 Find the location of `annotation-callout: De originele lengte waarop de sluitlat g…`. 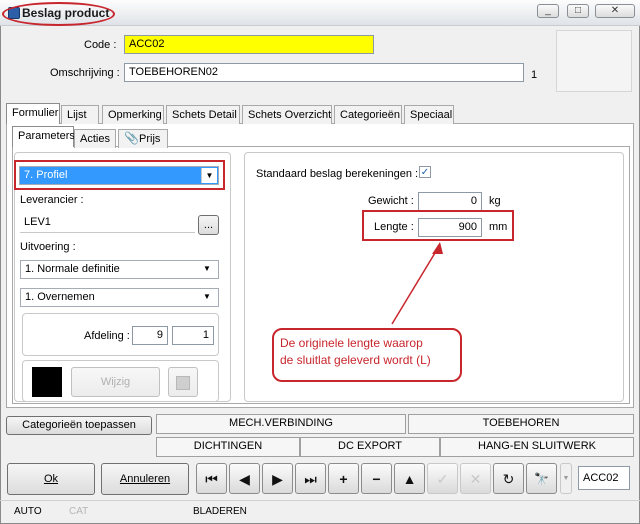

annotation-callout: De originele lengte waarop de sluitlat g… is located at coordinates (367, 355).